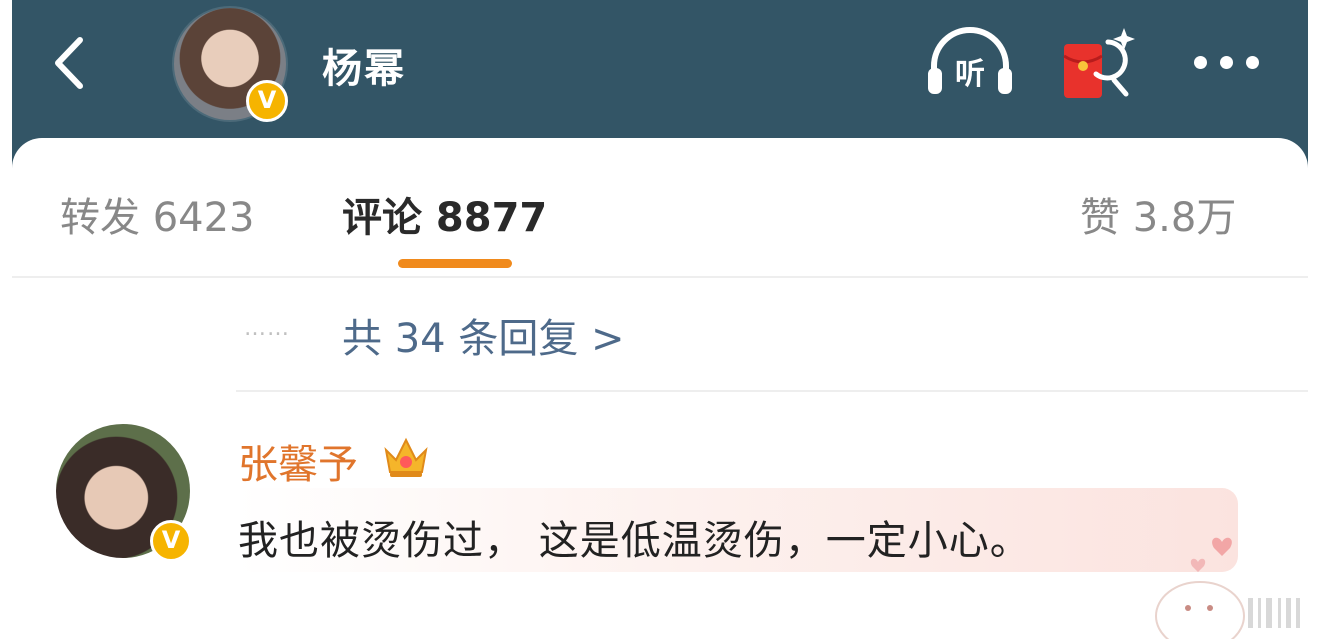 The height and width of the screenshot is (639, 1320). I want to click on comment-sticker-icon, so click(1227, 588).